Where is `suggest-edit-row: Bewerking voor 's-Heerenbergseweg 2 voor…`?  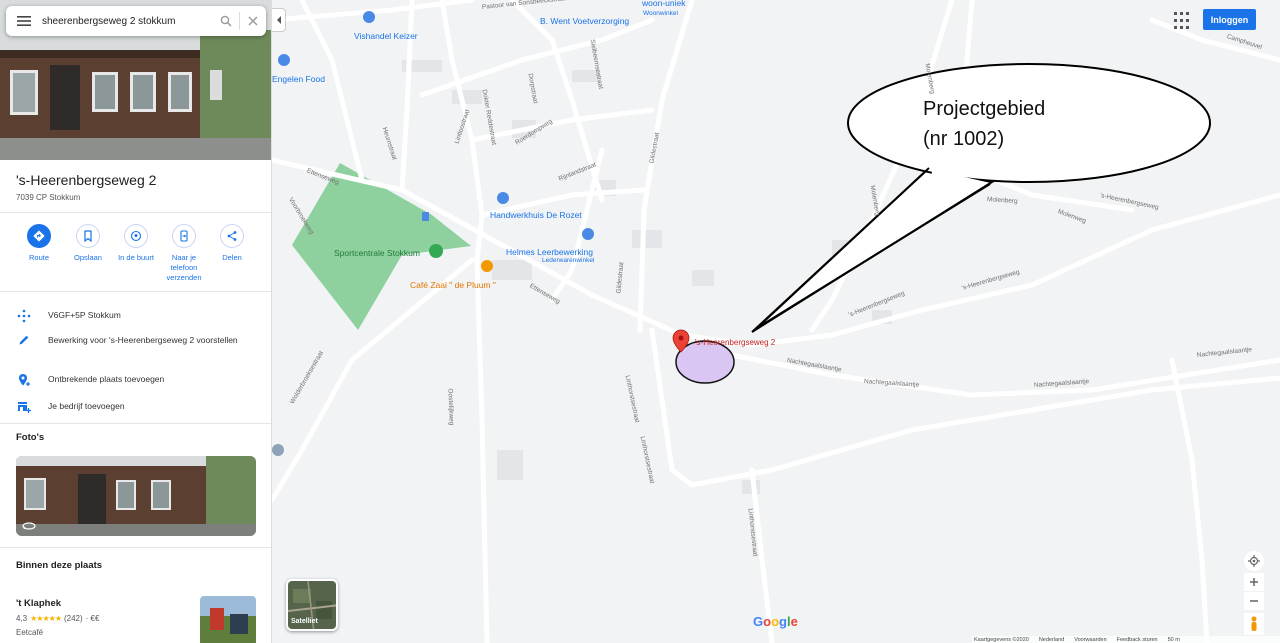 suggest-edit-row: Bewerking voor 's-Heerenbergseweg 2 voor… is located at coordinates (135, 340).